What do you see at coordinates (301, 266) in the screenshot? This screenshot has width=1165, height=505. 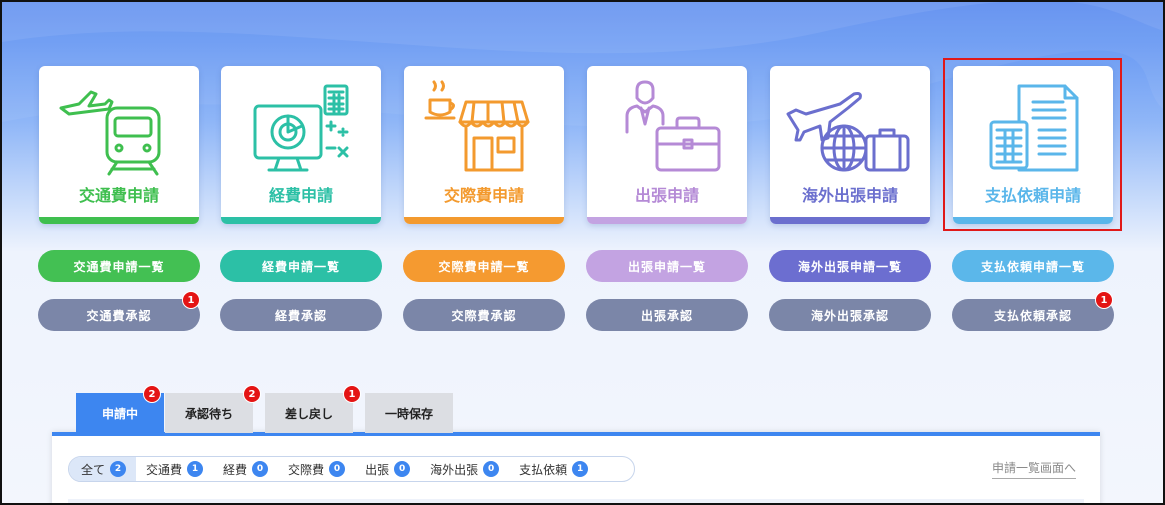 I see `expense-list-button: 経費申請一覧` at bounding box center [301, 266].